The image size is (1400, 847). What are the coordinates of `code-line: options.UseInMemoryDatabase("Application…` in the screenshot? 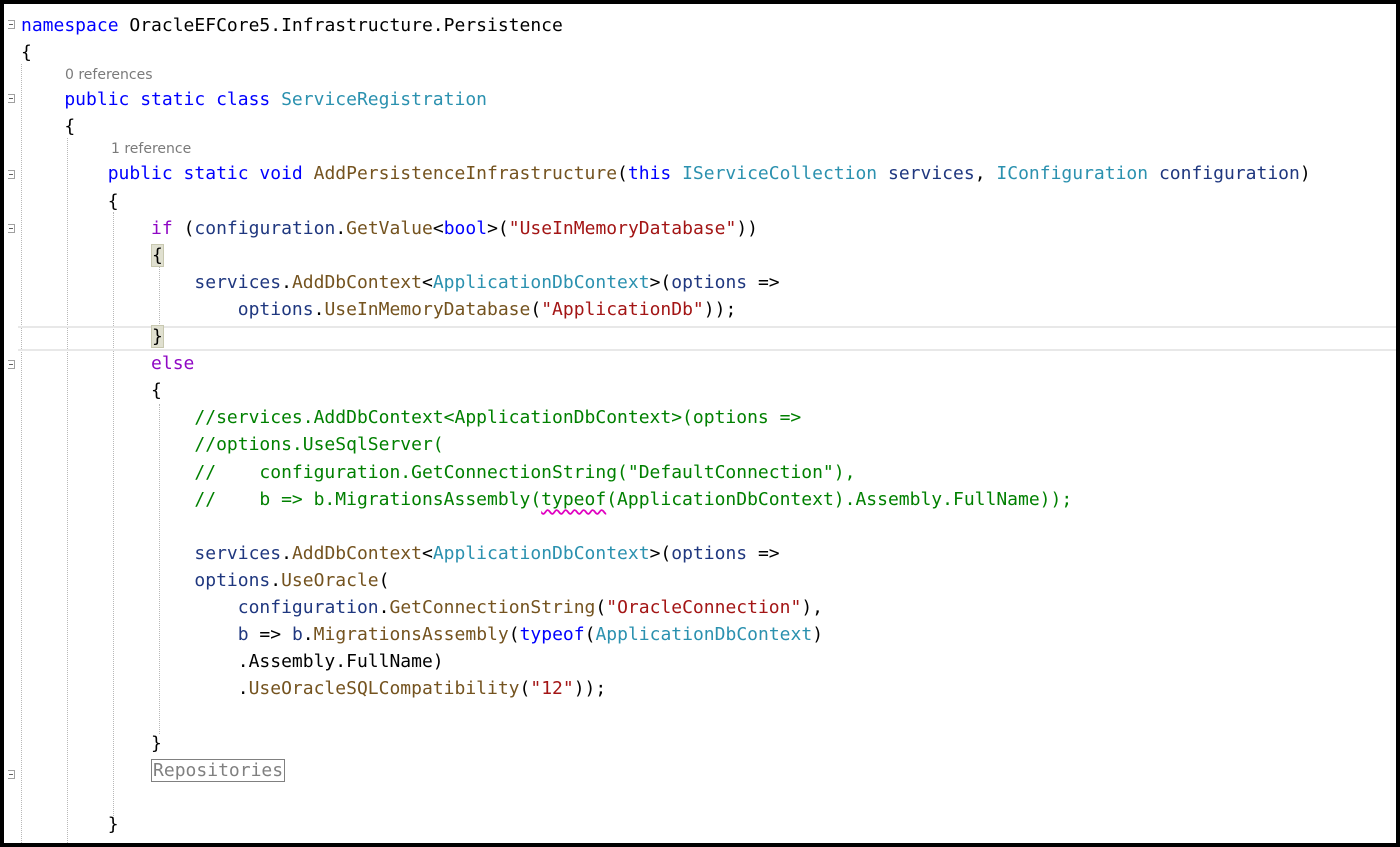 It's located at (379, 309).